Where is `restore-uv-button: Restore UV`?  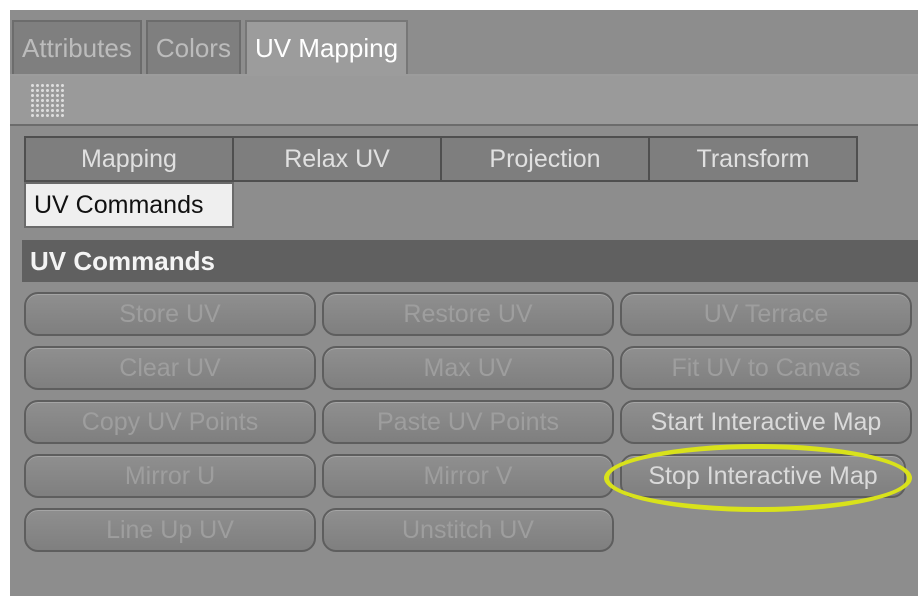
restore-uv-button: Restore UV is located at coordinates (468, 314).